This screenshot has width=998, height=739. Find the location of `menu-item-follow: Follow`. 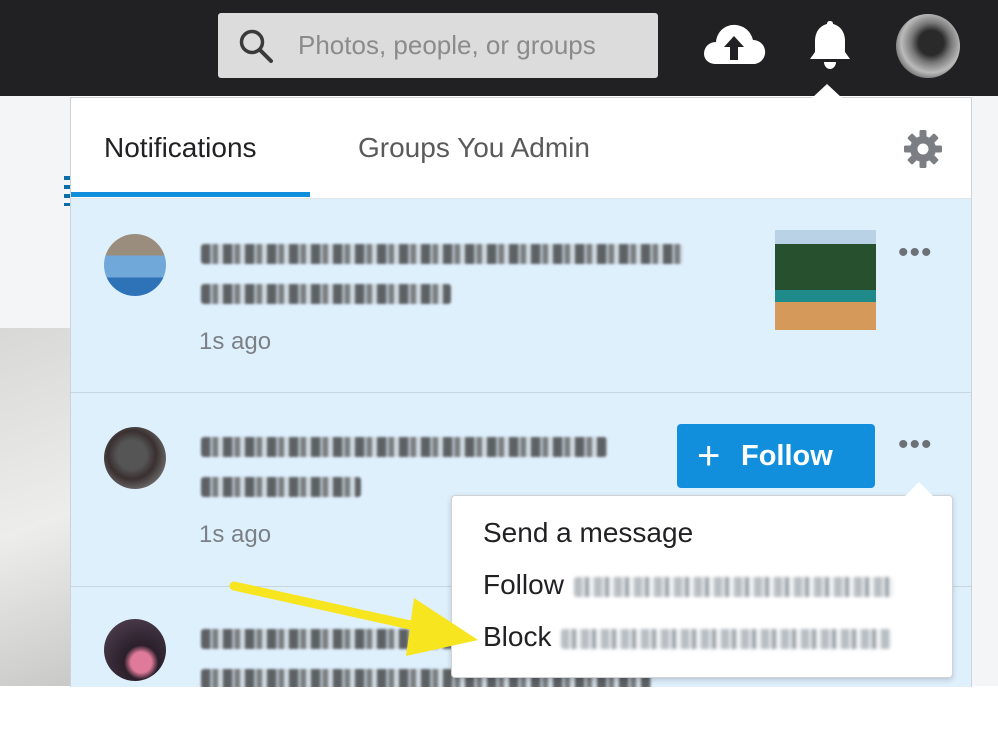

menu-item-follow: Follow is located at coordinates (688, 585).